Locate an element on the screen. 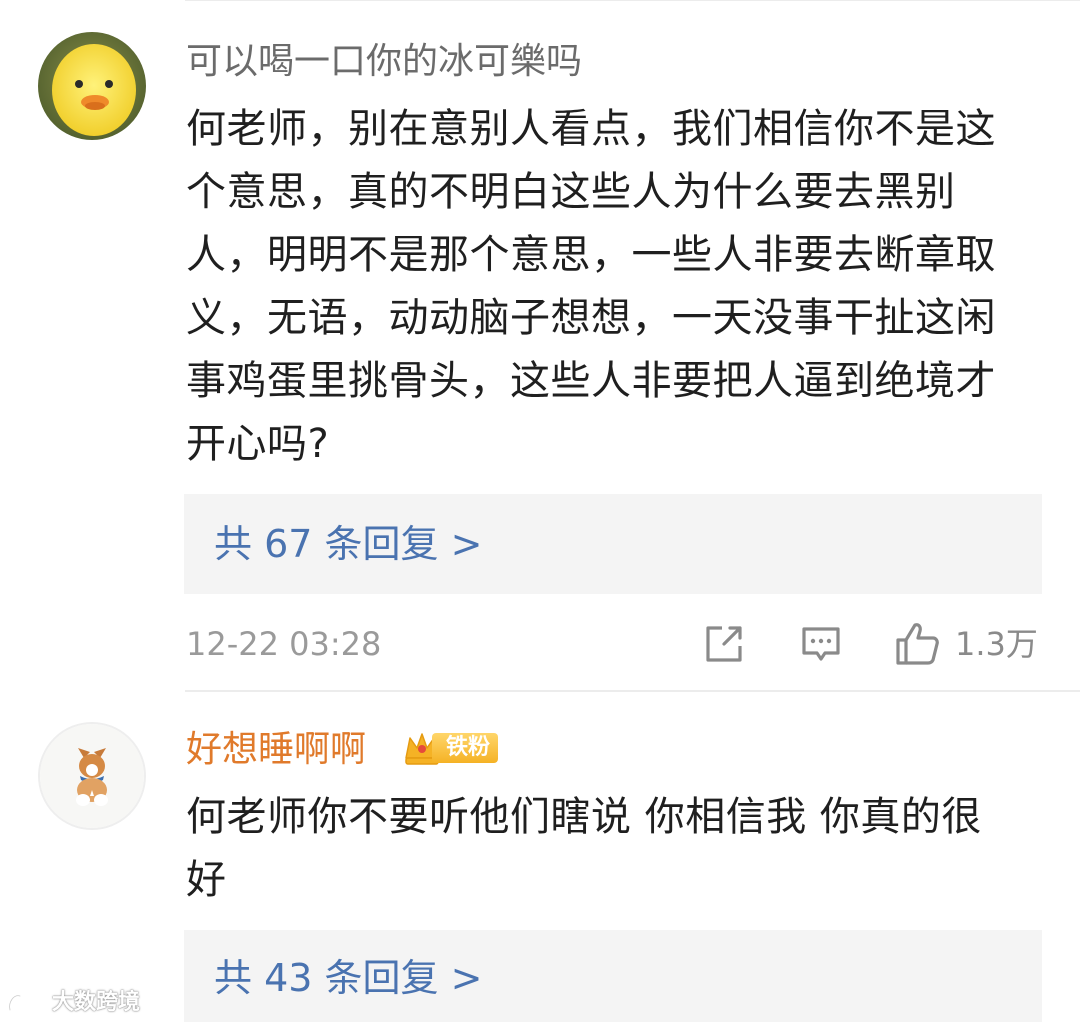 The height and width of the screenshot is (1022, 1080). watermark: 大数跨境 is located at coordinates (73, 1003).